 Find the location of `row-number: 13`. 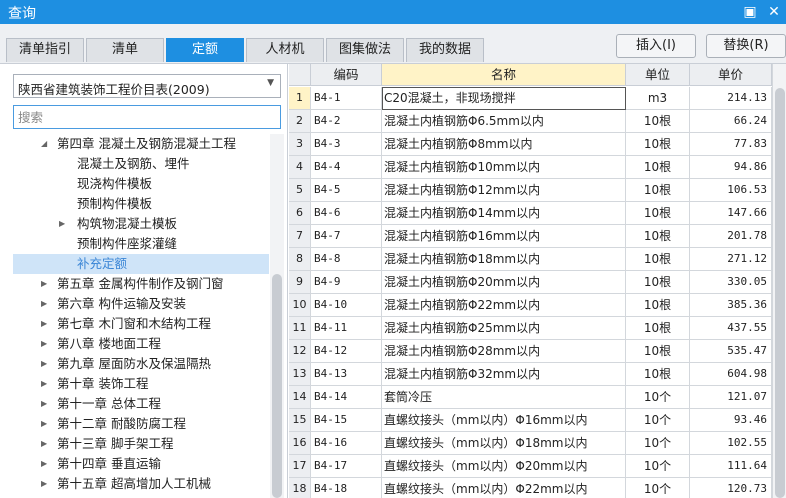

row-number: 13 is located at coordinates (300, 374).